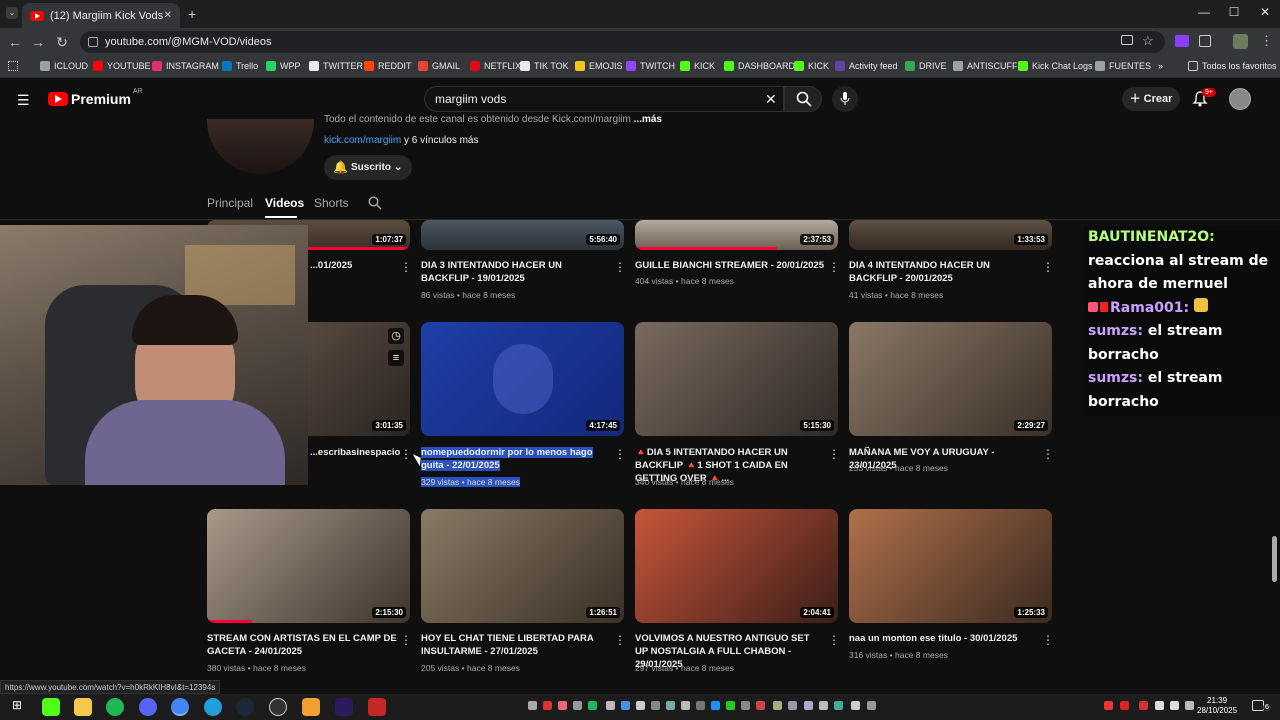 Image resolution: width=1280 pixels, height=720 pixels. I want to click on maximize-button: ☐, so click(1234, 12).